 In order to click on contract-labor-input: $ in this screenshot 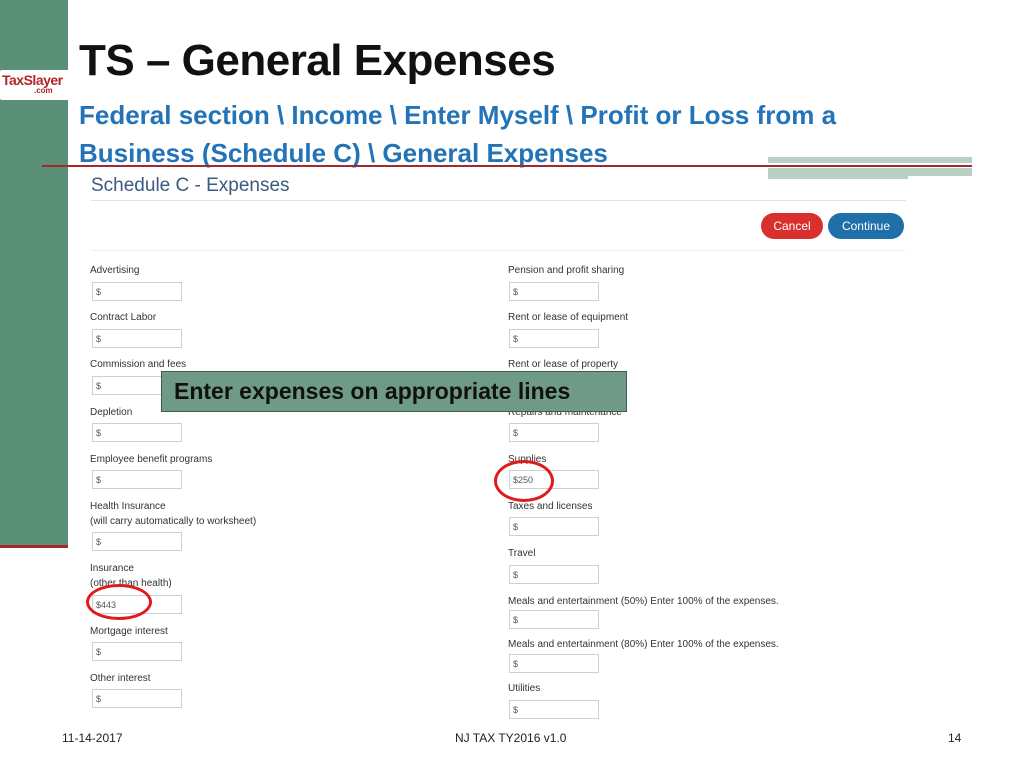, I will do `click(137, 338)`.